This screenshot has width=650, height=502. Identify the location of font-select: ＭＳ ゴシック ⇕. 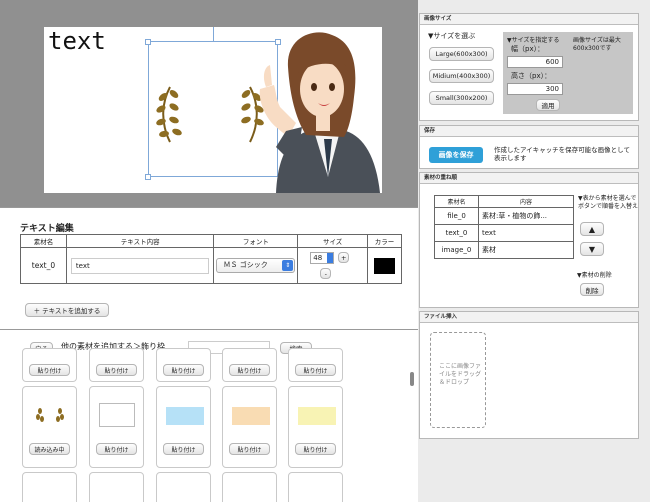
(256, 265).